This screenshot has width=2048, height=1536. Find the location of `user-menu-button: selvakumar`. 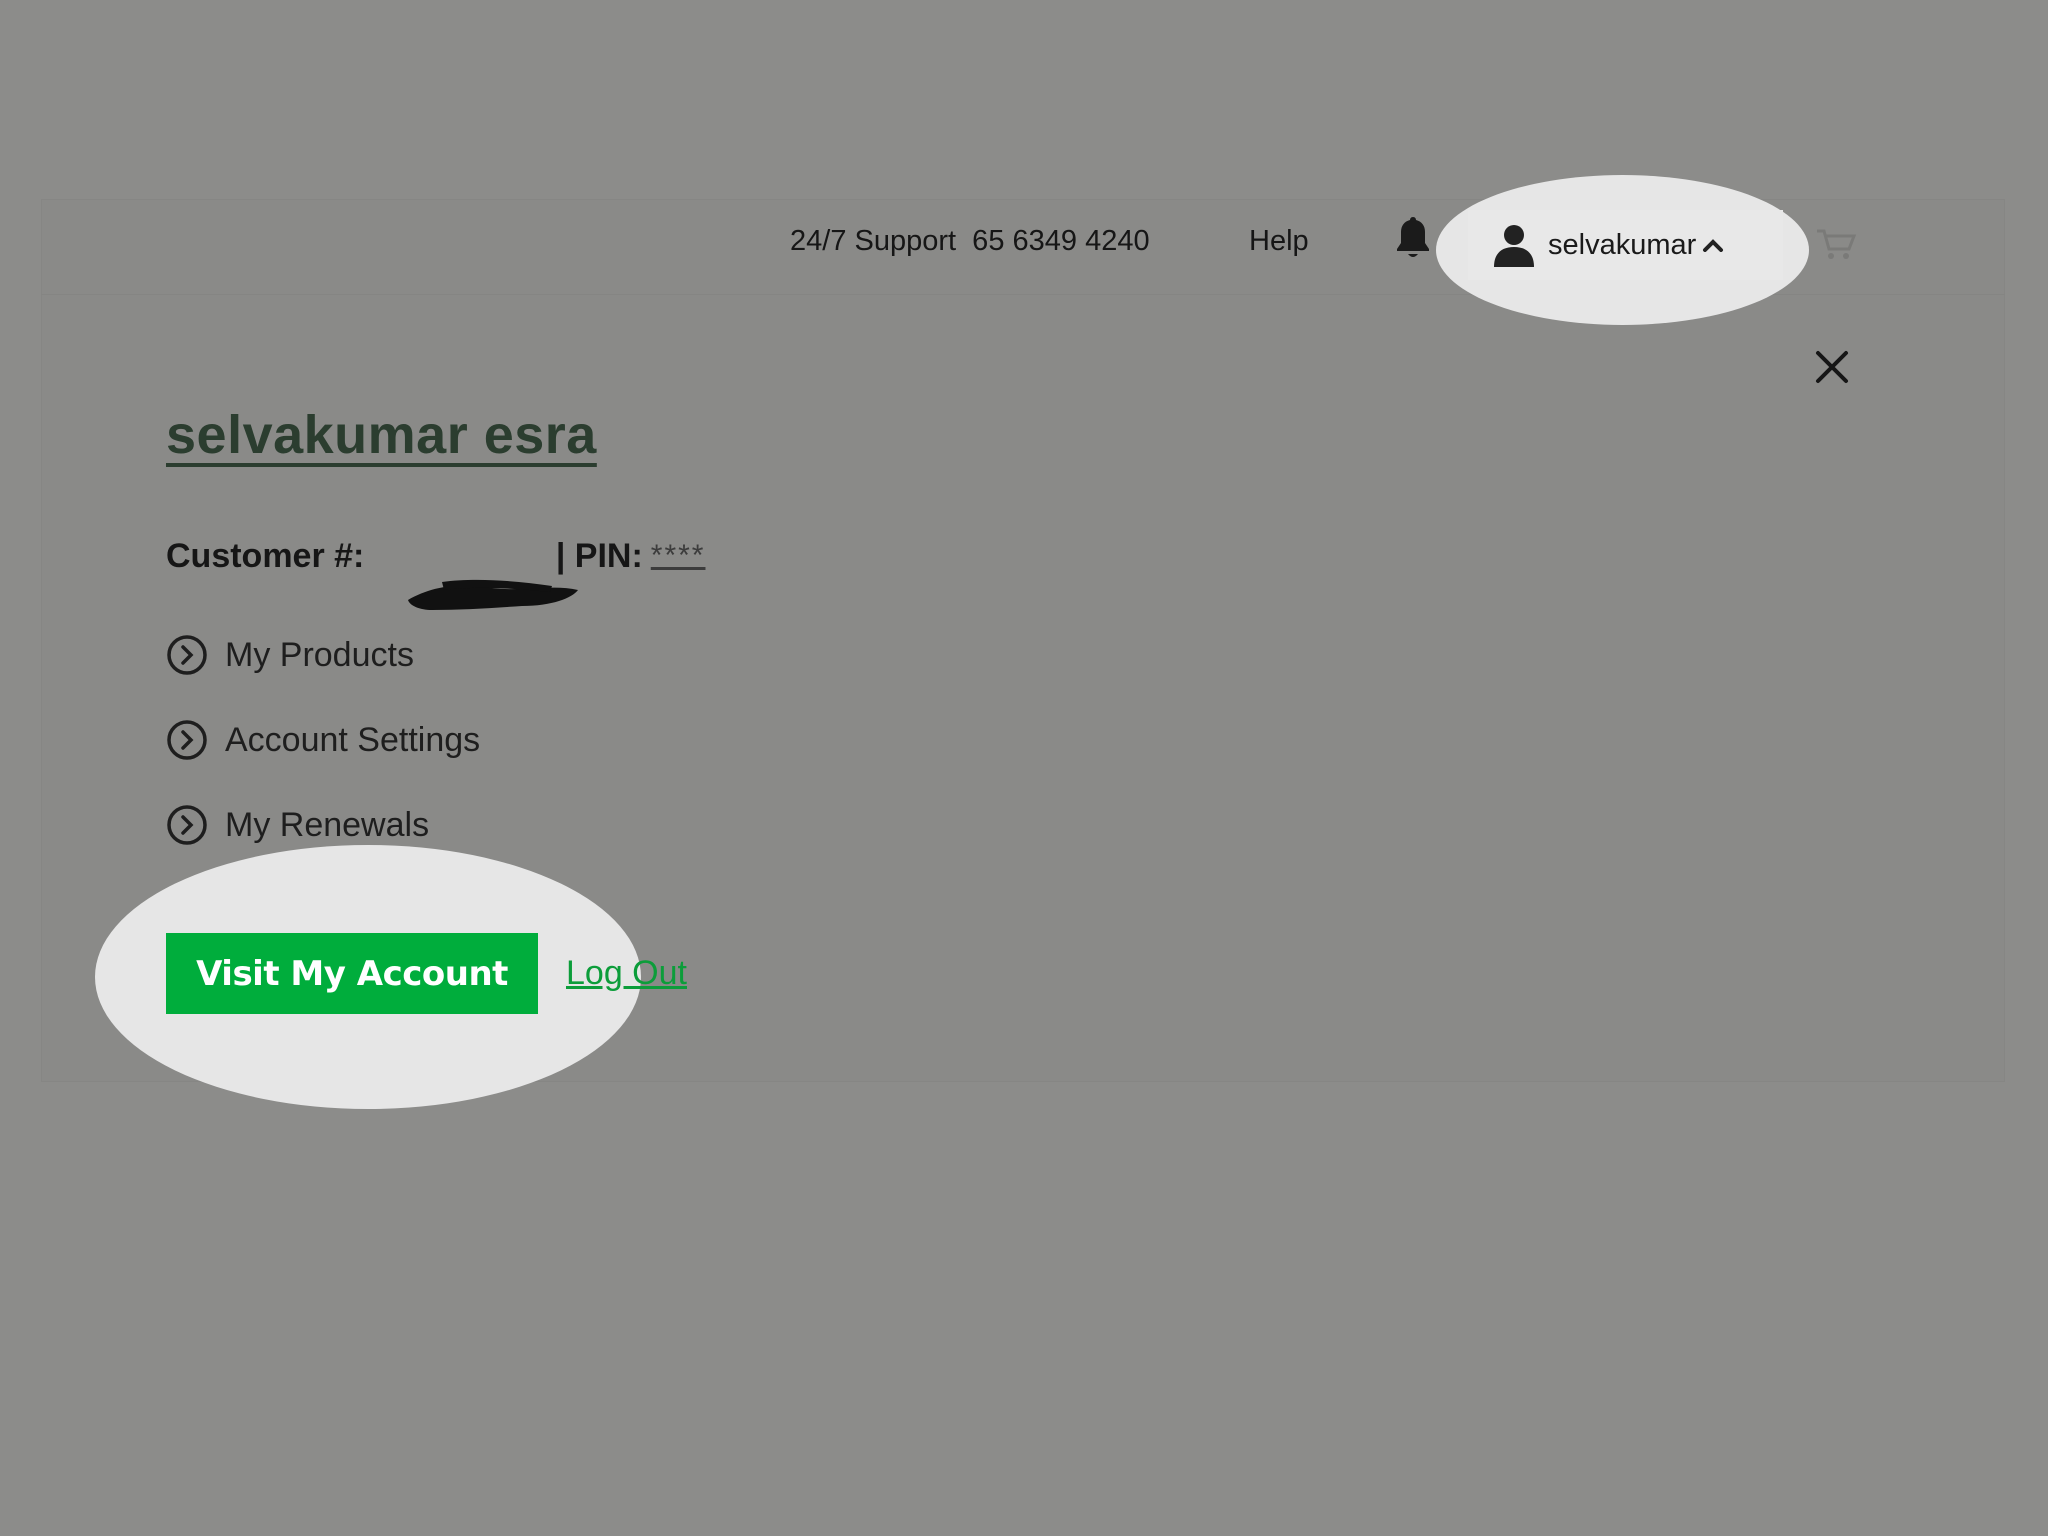

user-menu-button: selvakumar is located at coordinates (1625, 245).